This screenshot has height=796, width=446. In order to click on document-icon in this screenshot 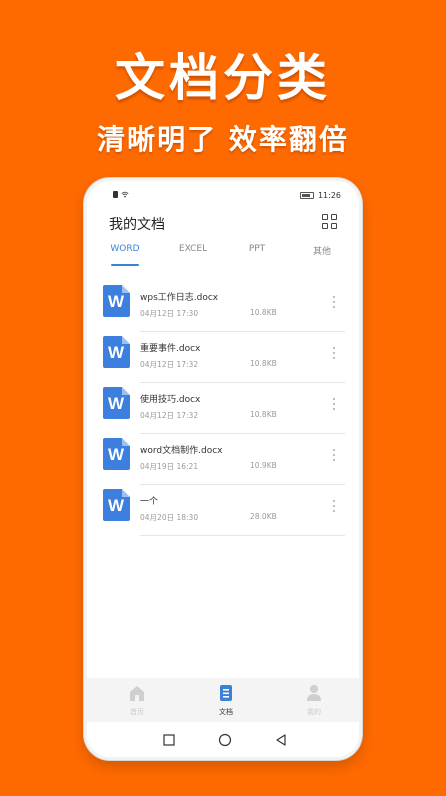, I will do `click(226, 693)`.